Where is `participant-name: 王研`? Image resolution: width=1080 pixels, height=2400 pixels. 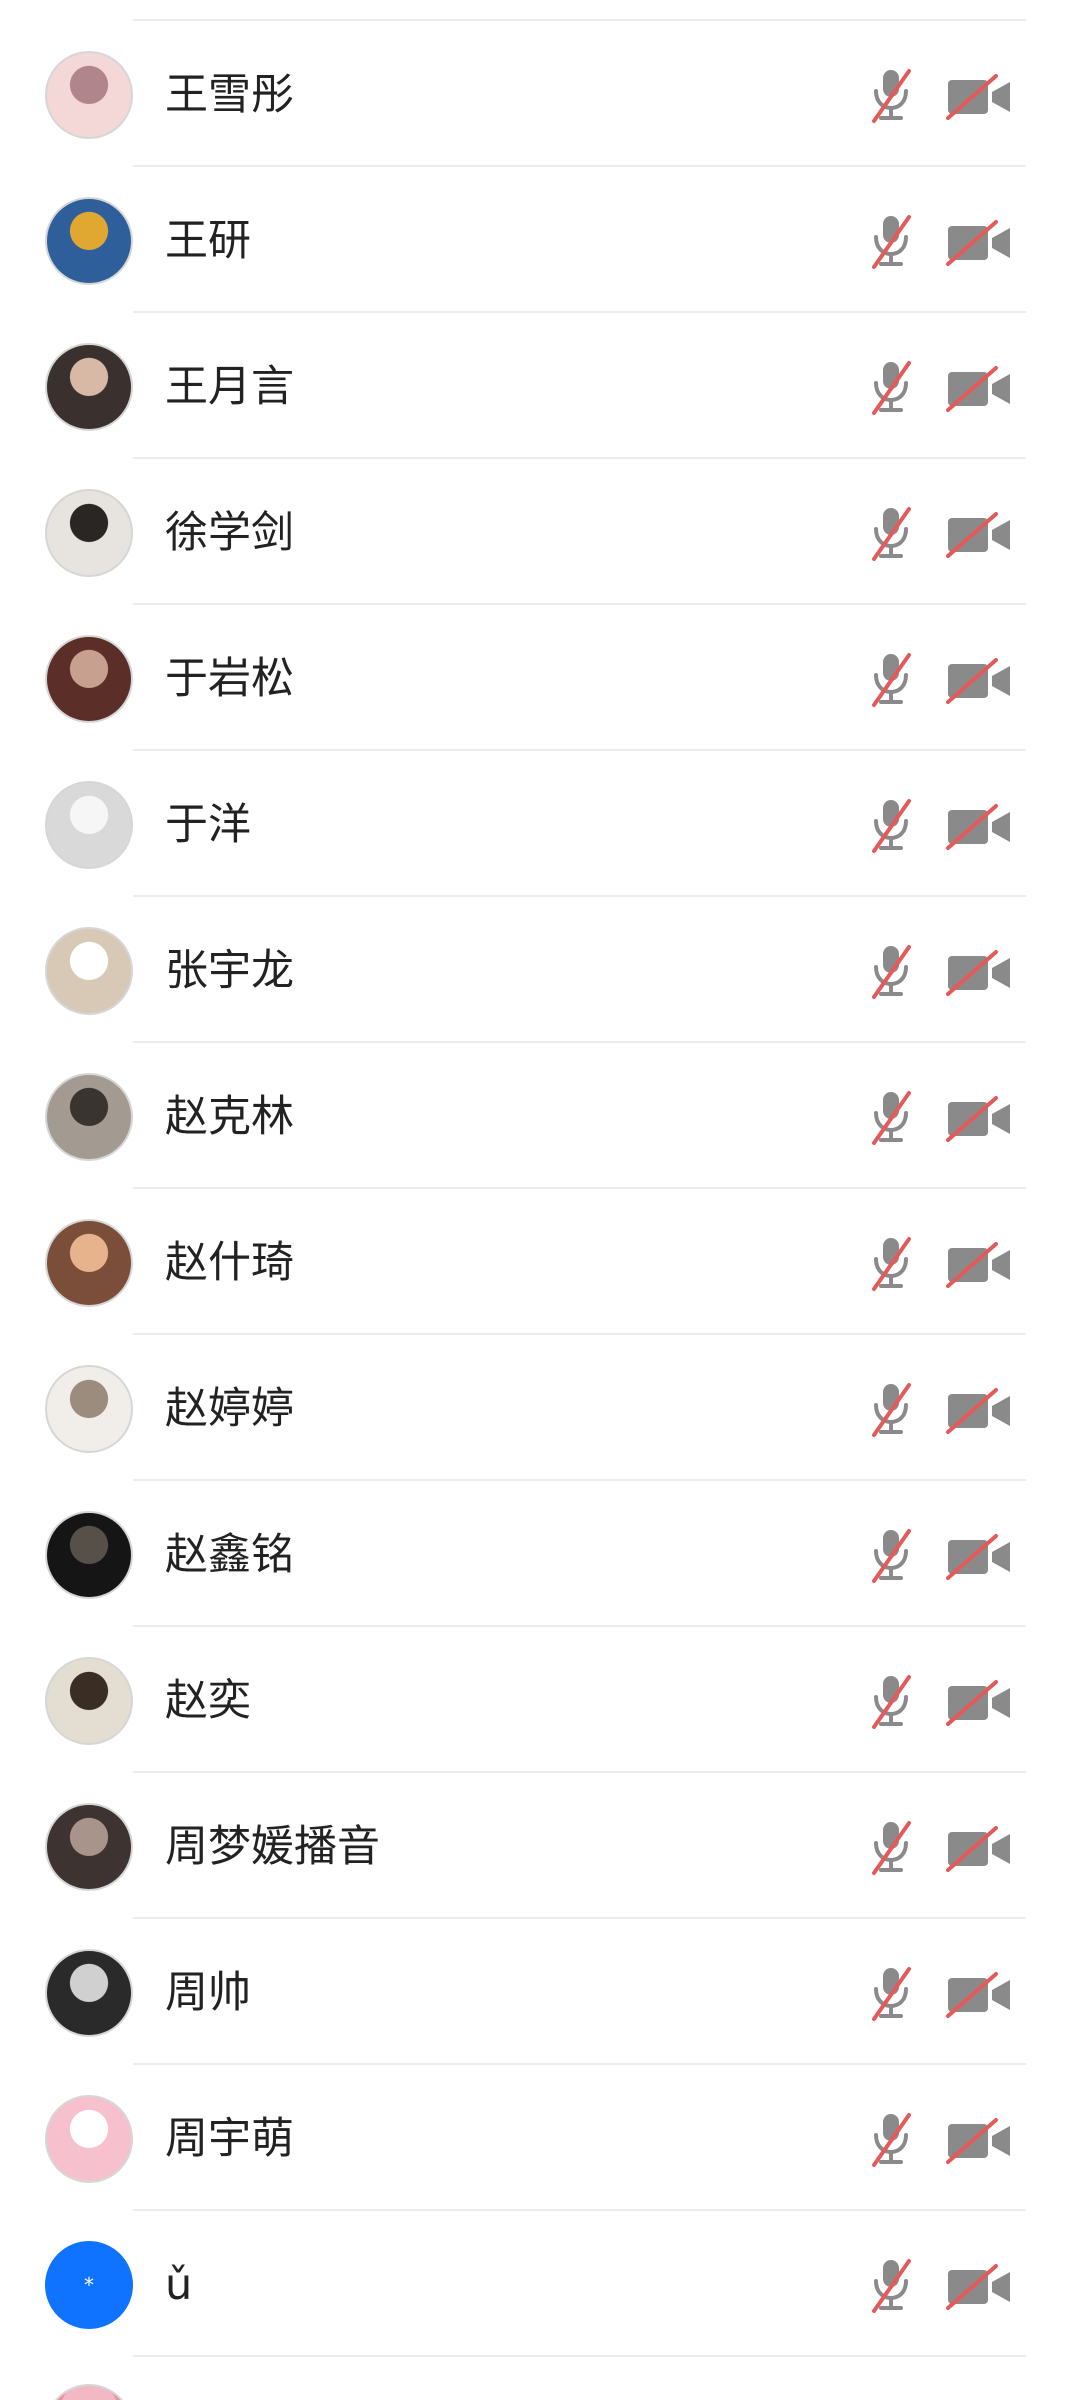
participant-name: 王研 is located at coordinates (208, 241).